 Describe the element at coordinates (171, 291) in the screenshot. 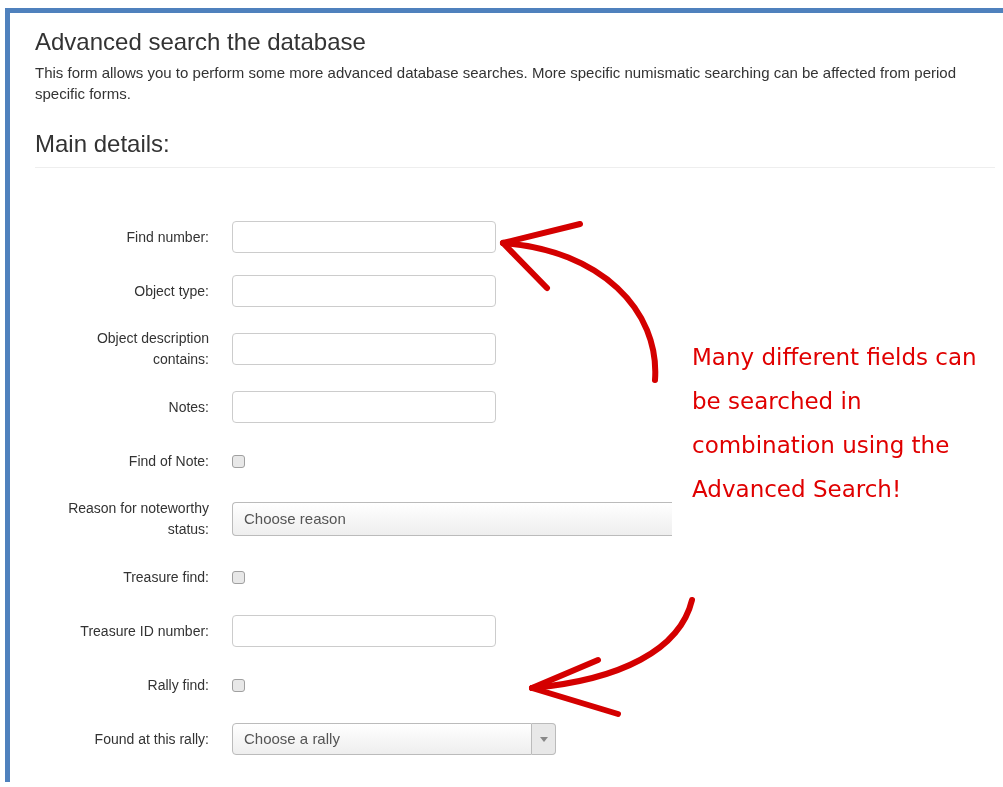

I see `field-label: Object type:` at that location.